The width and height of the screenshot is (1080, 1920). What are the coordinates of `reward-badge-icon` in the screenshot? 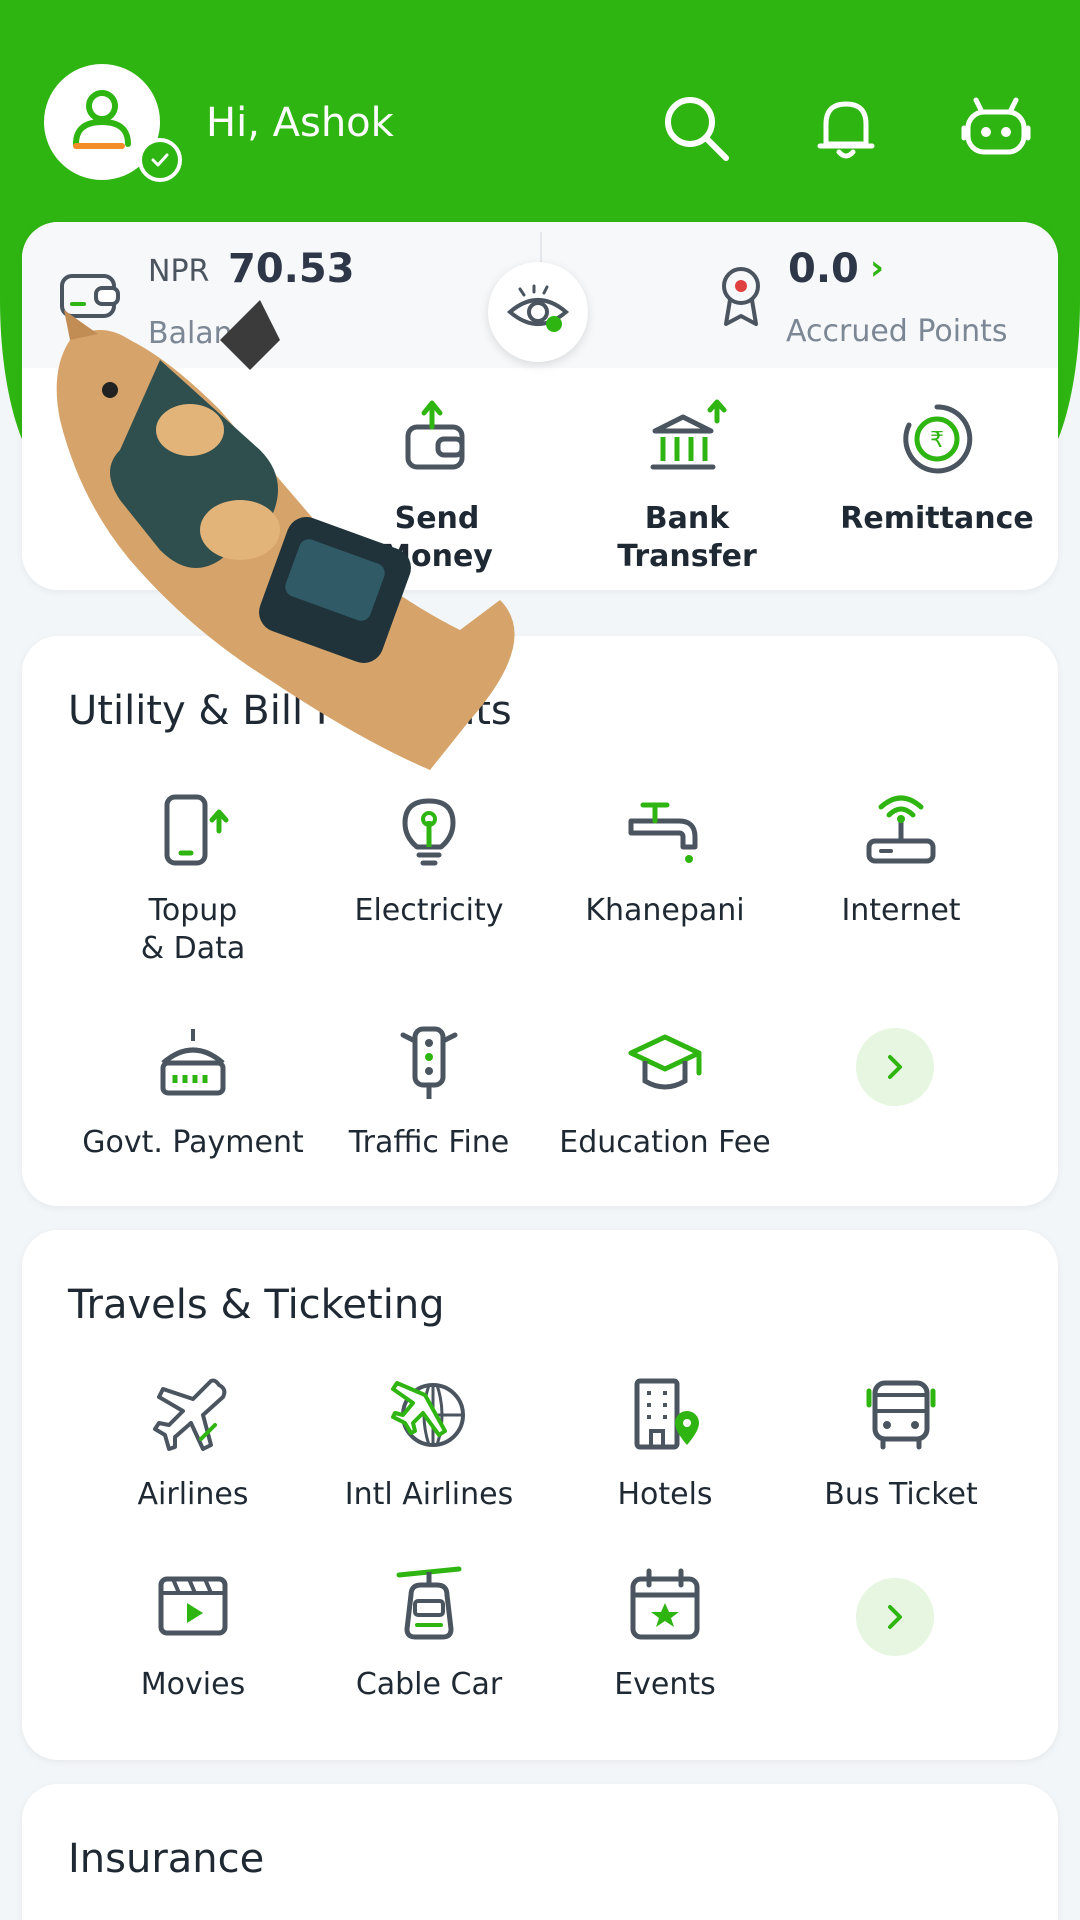 It's located at (741, 298).